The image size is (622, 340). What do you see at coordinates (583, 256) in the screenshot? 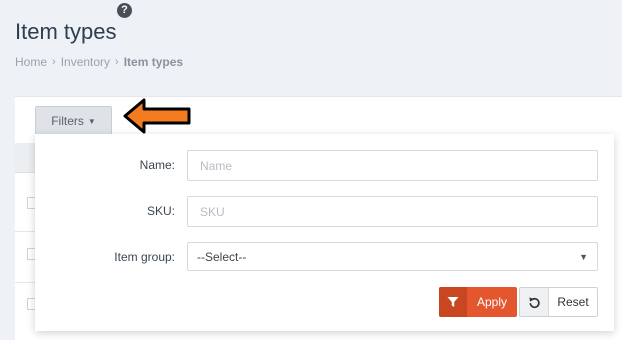
I see `triangle-down-icon: ▼` at bounding box center [583, 256].